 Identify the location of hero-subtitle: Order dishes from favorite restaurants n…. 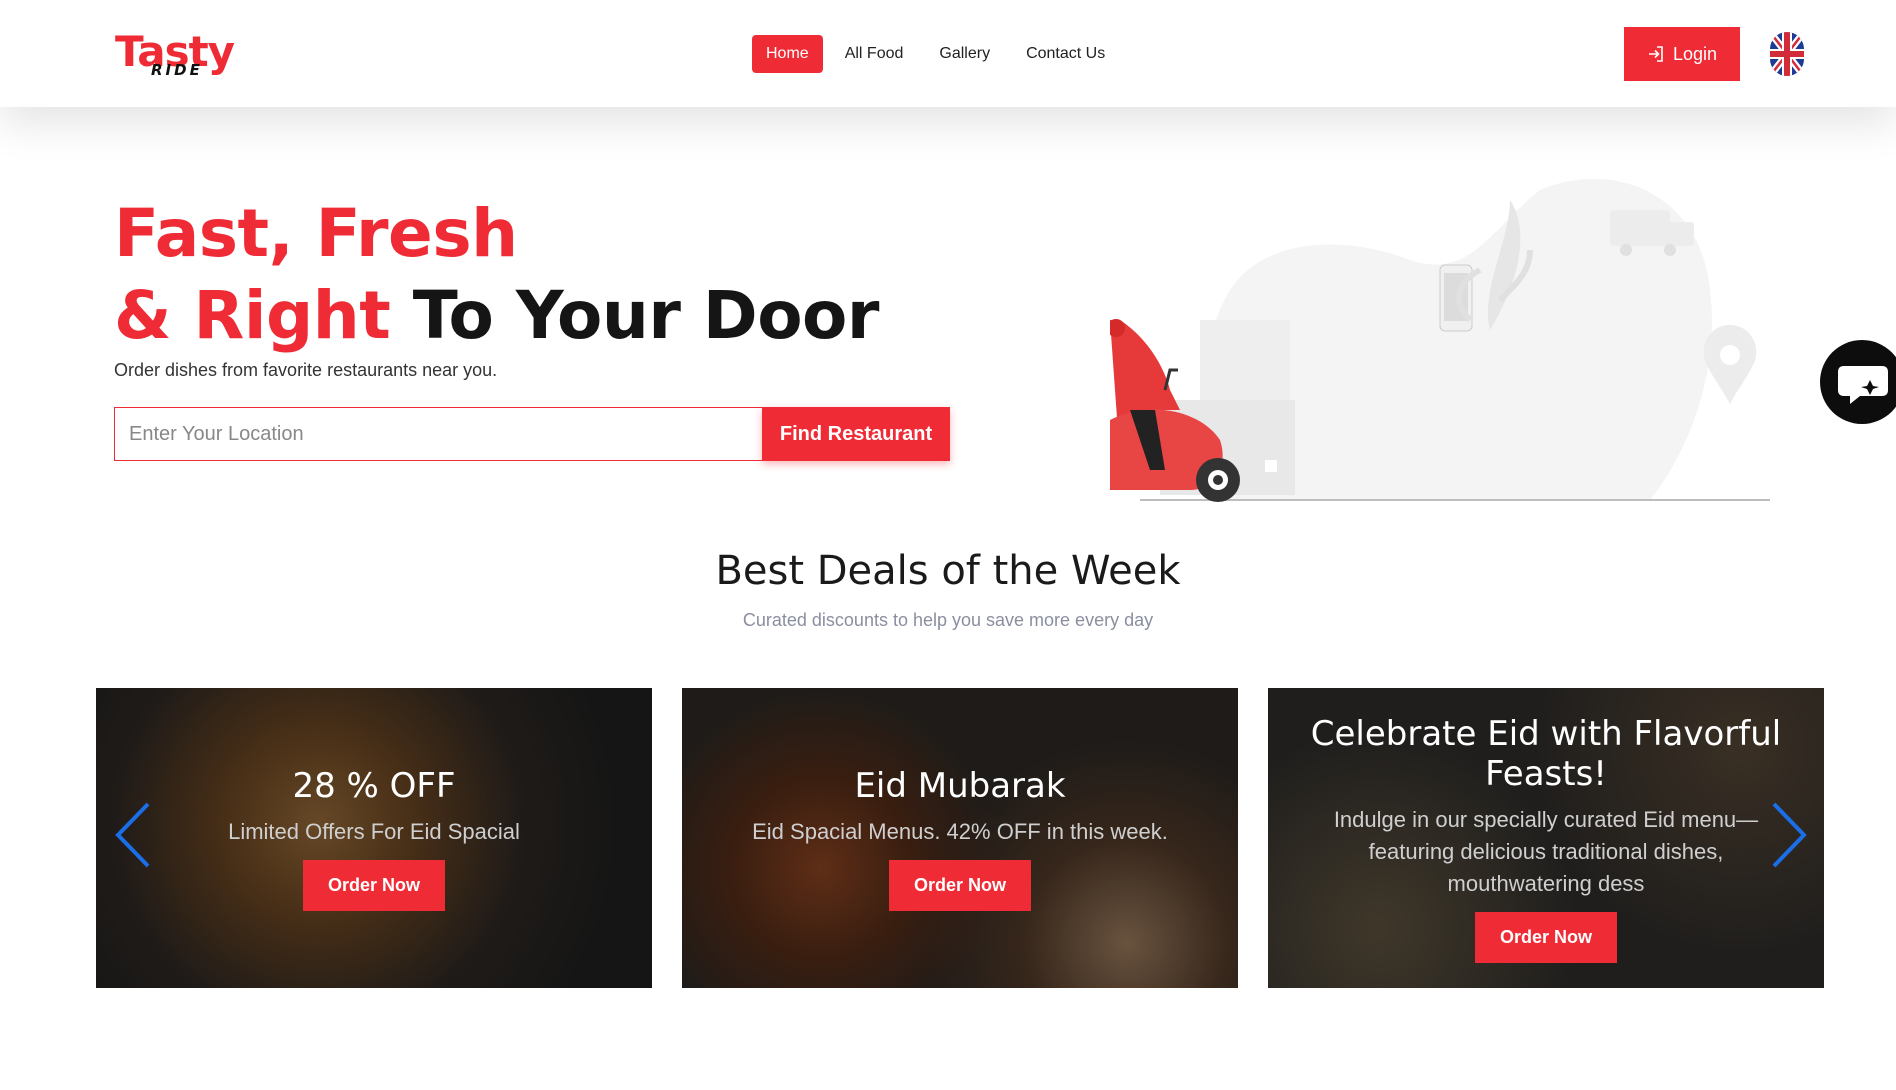
(306, 370).